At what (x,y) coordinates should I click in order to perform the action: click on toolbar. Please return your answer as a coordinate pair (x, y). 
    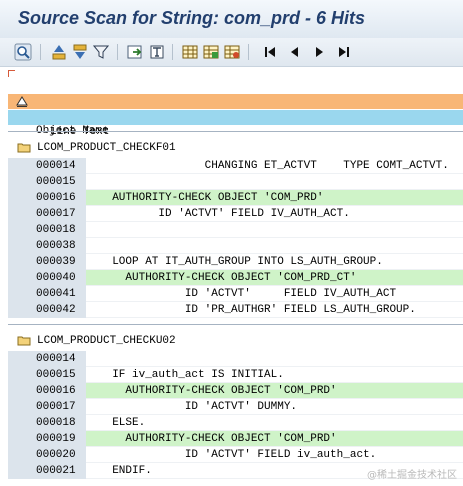
    Looking at the image, I should click on (231, 52).